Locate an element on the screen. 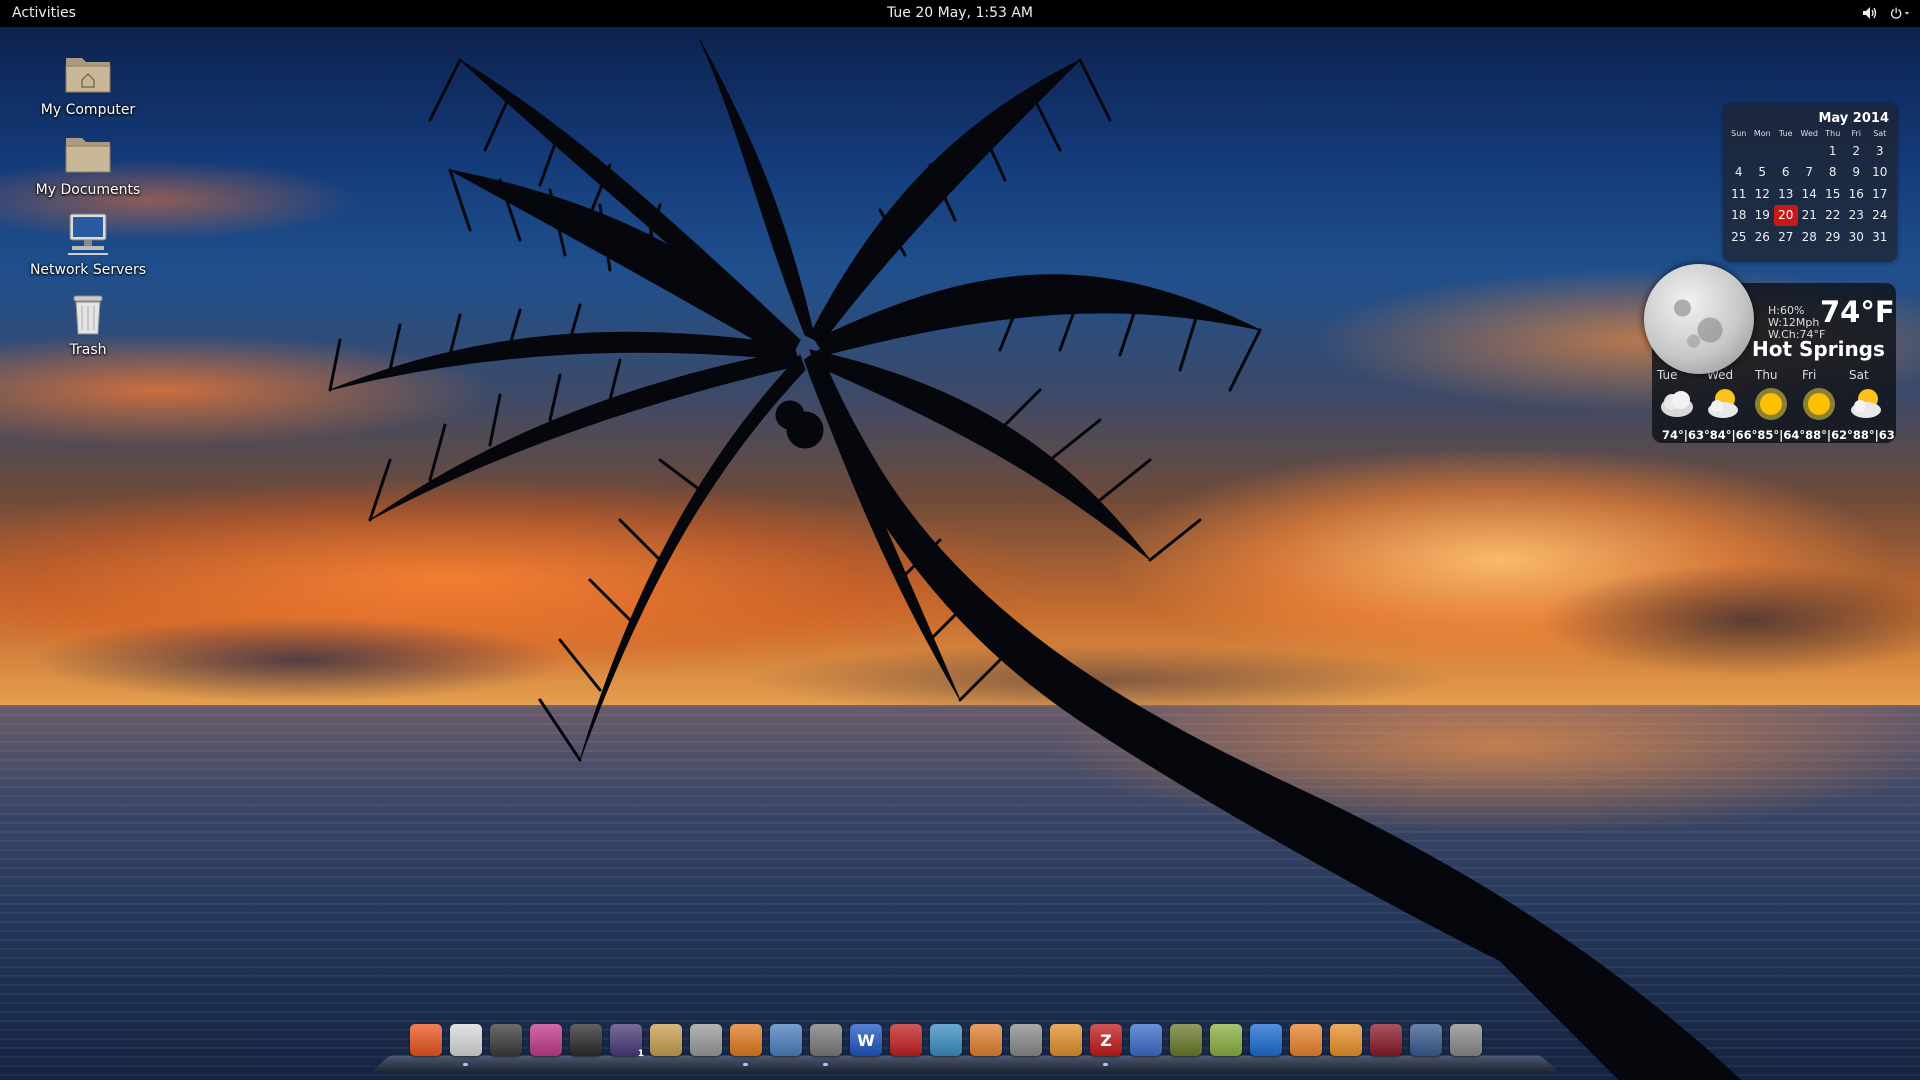  calendar-day: 21 is located at coordinates (1810, 216).